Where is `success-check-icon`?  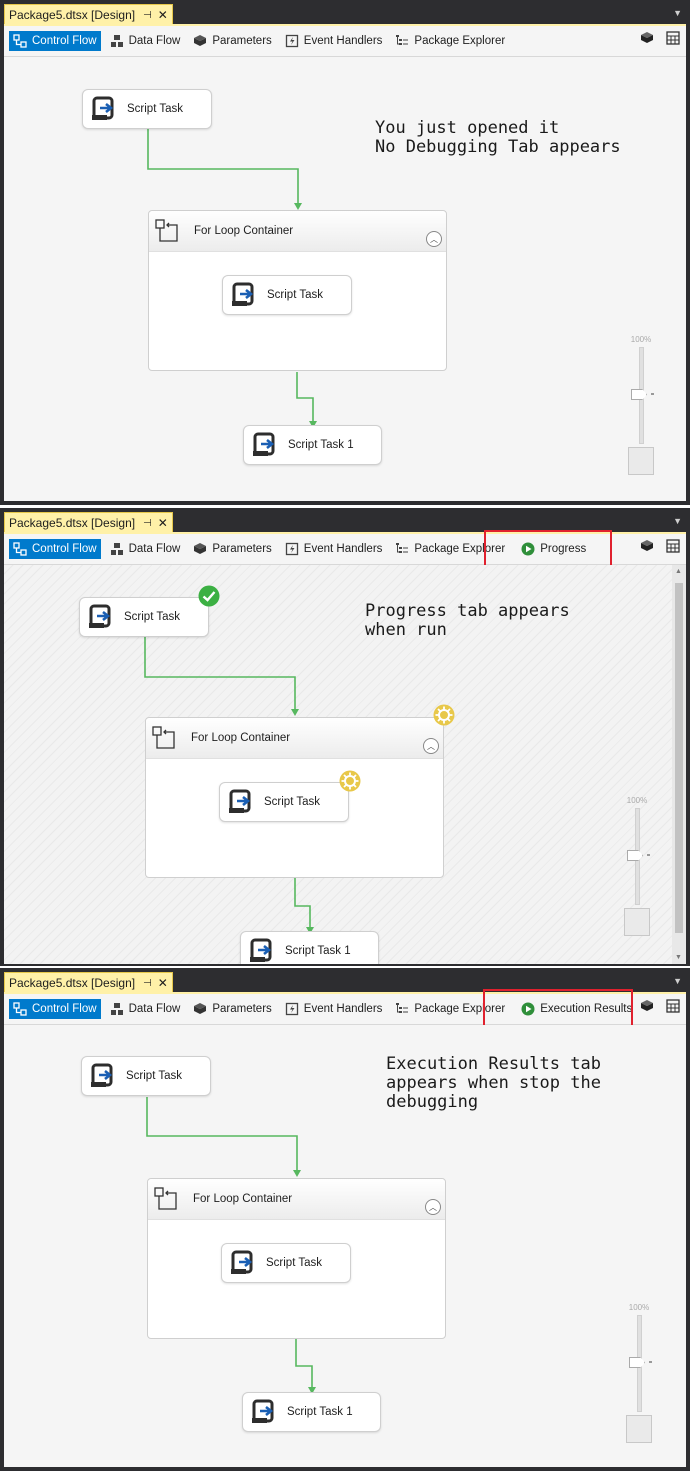 success-check-icon is located at coordinates (209, 596).